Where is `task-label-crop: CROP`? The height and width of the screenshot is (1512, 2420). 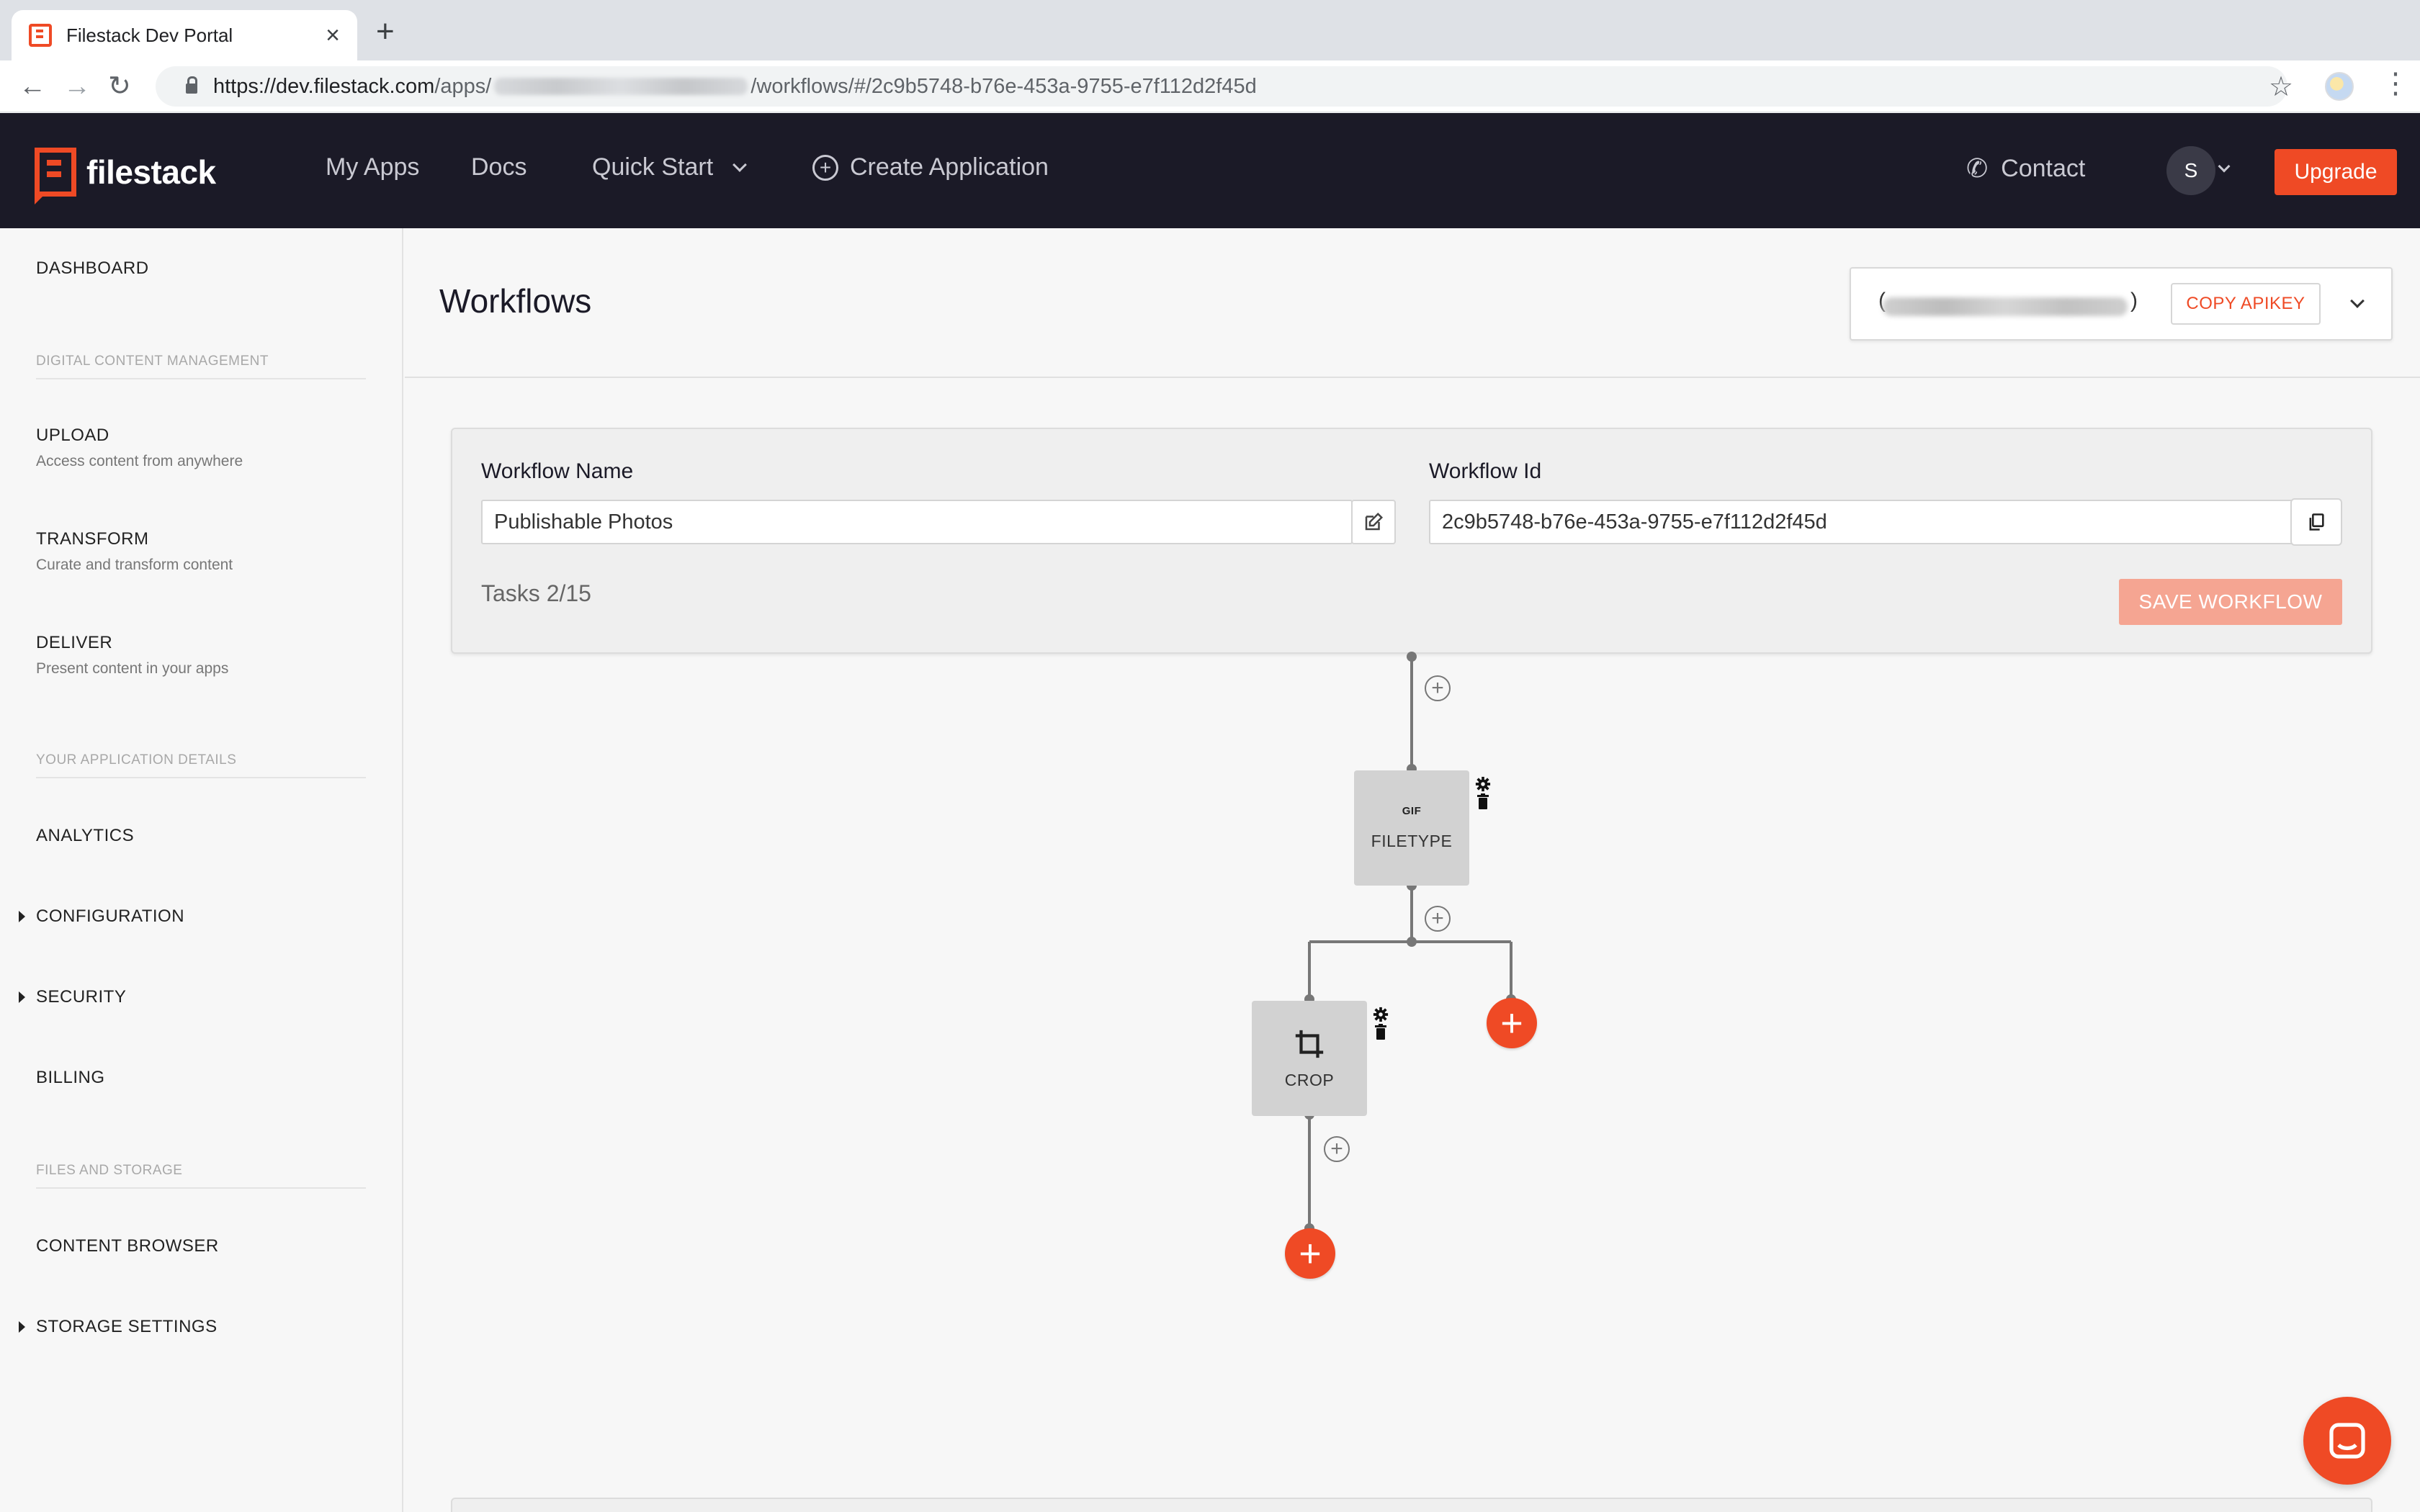
task-label-crop: CROP is located at coordinates (1309, 1079).